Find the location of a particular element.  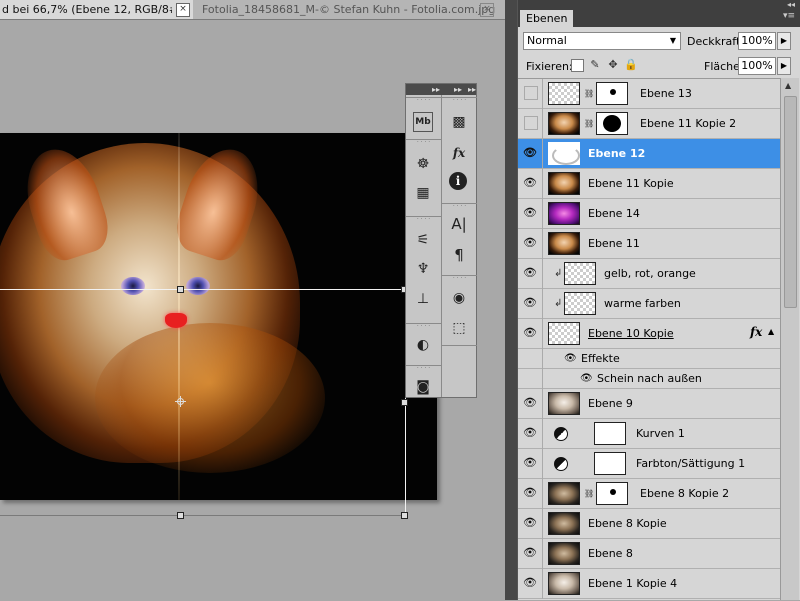

layer-row: ⛓ Ebene 11 Kopie 2 is located at coordinates (649, 124).